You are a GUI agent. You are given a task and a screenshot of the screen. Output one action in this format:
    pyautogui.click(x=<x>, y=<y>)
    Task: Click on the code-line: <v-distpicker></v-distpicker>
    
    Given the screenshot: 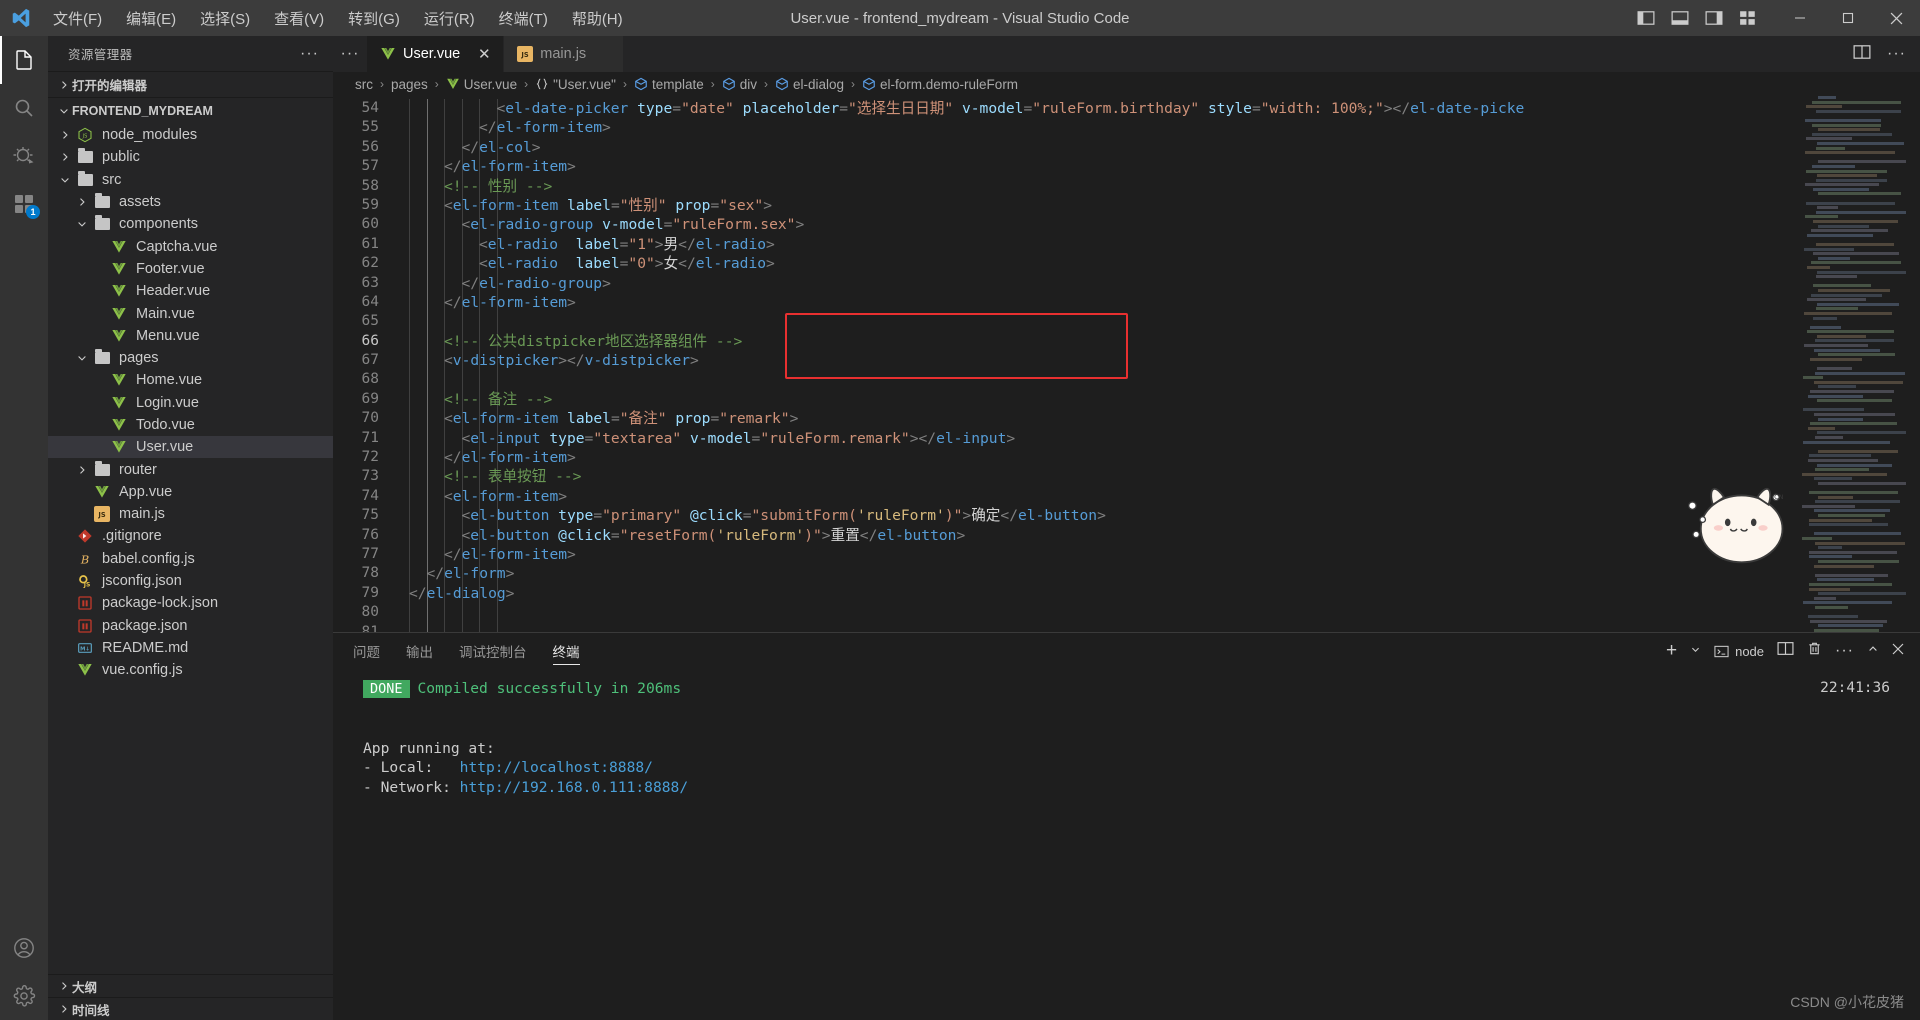 What is the action you would take?
    pyautogui.click(x=1160, y=375)
    